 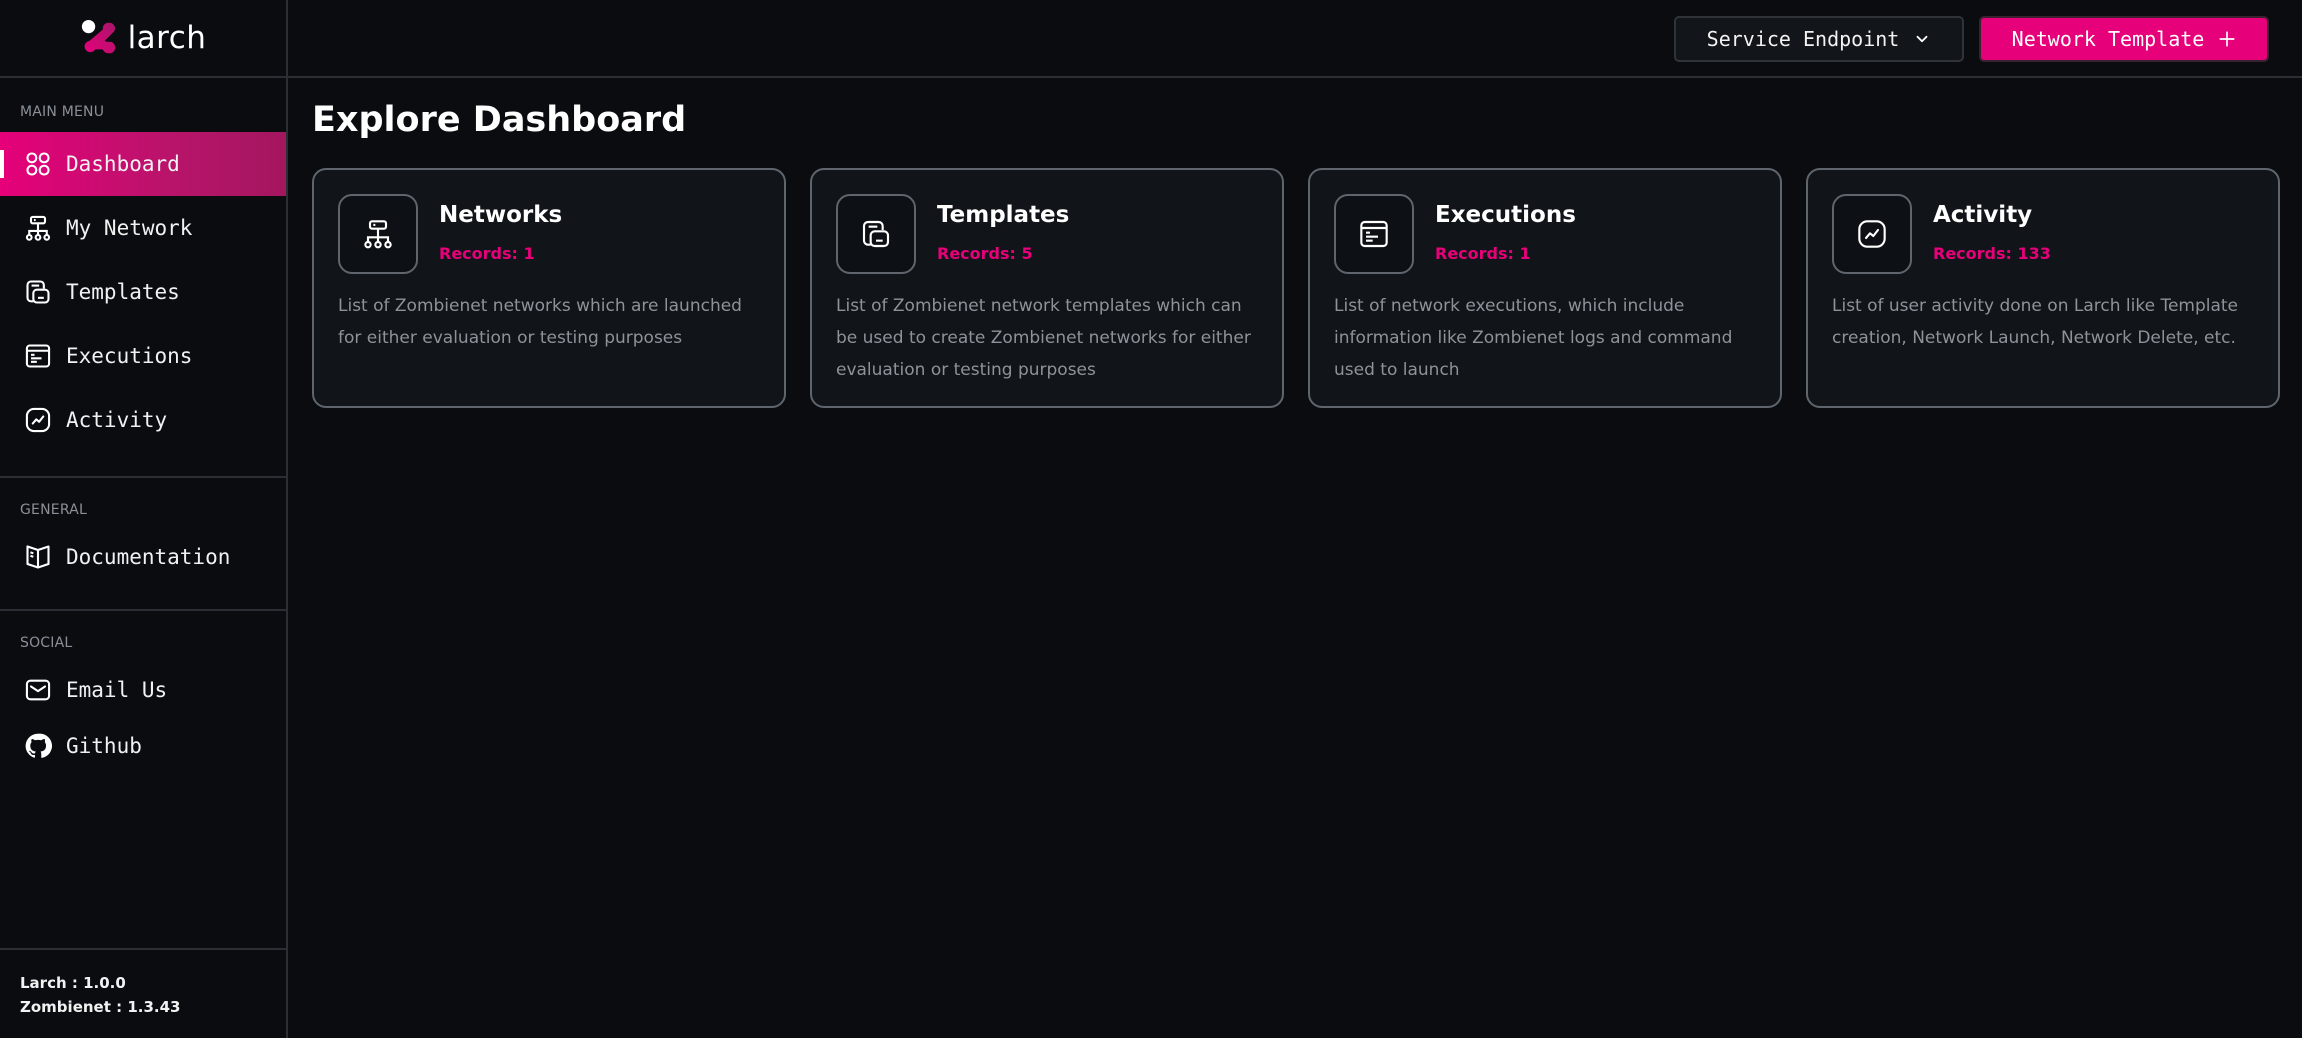 I want to click on network-template-button: Network Template, so click(x=2124, y=39).